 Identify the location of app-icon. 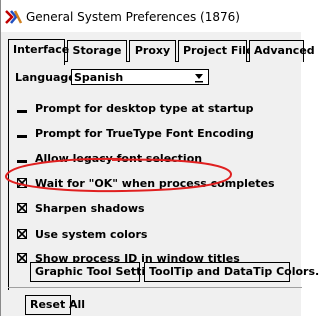
(14, 17).